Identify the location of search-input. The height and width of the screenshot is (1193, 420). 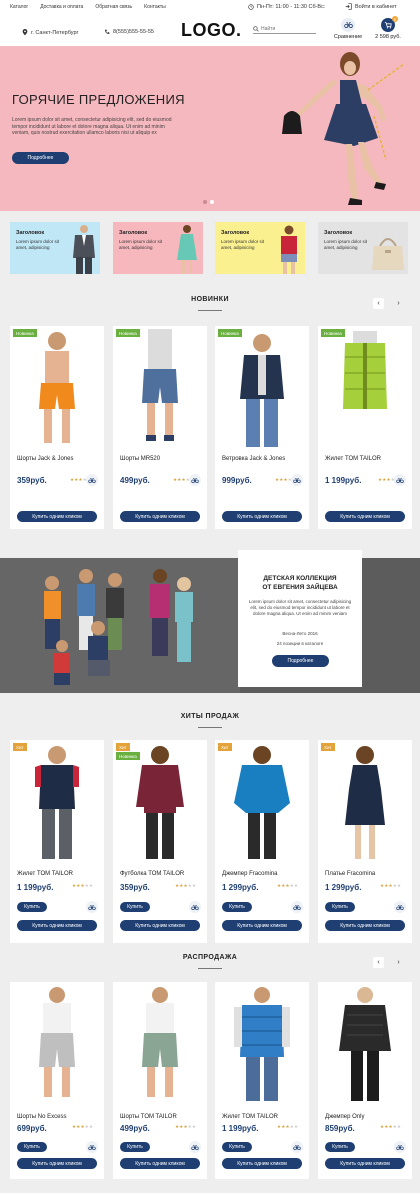
(287, 28).